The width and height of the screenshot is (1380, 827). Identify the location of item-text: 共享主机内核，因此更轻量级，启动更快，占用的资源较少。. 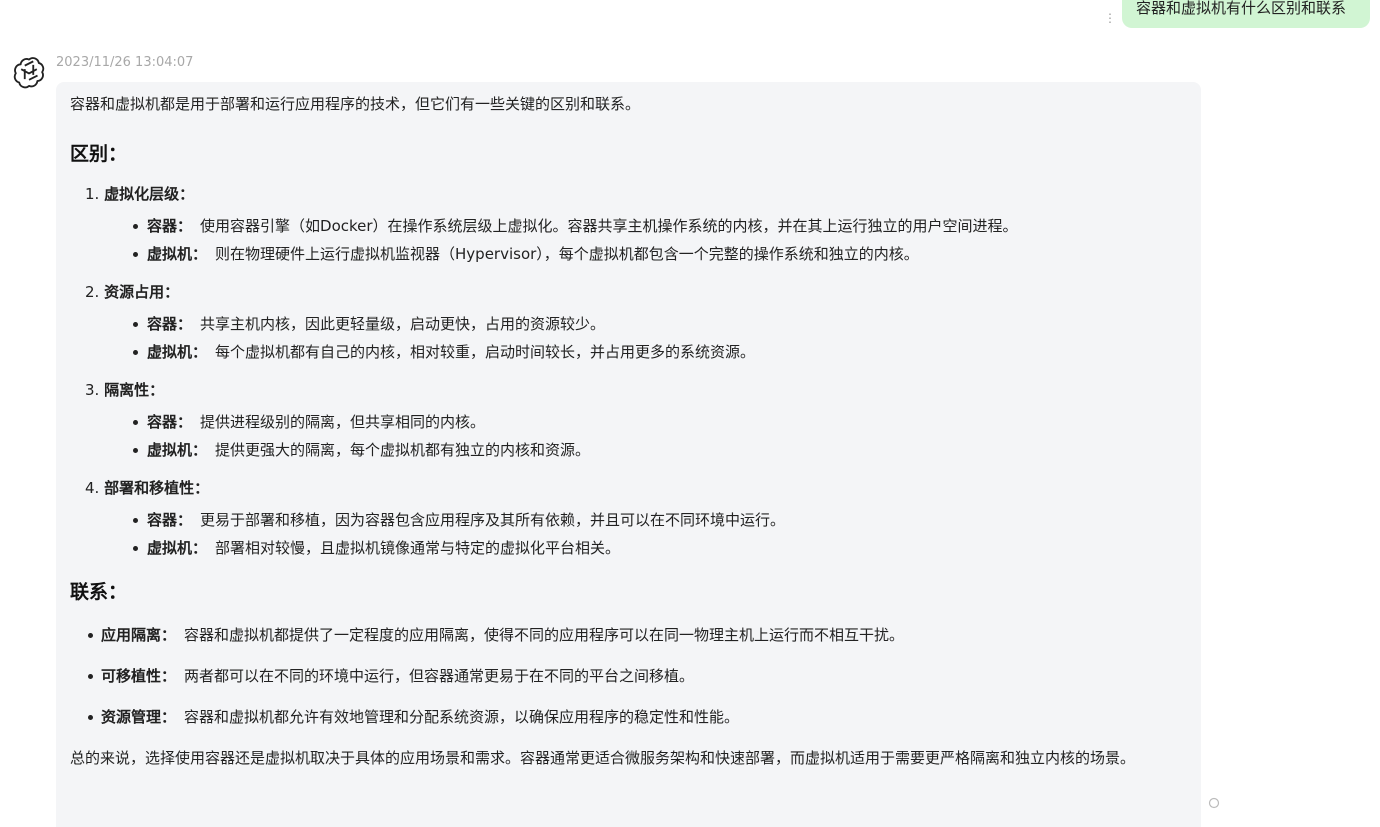
(403, 324).